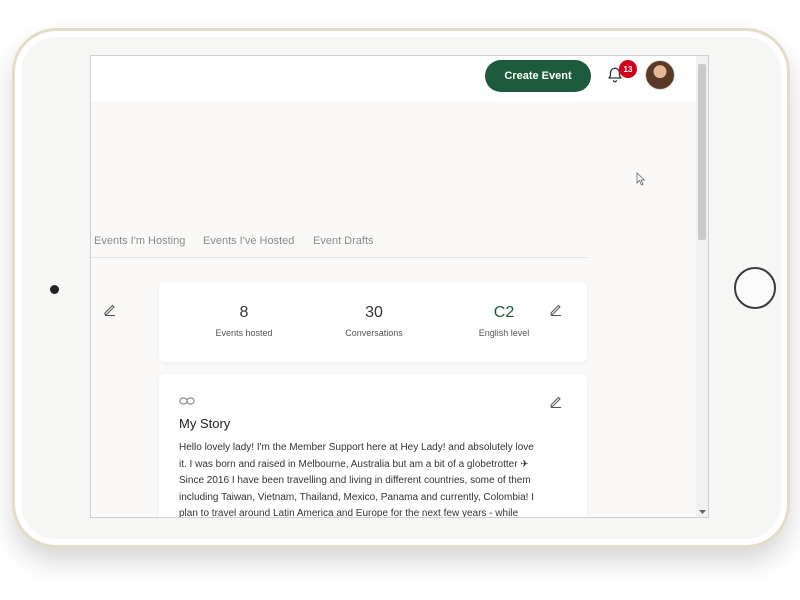 This screenshot has width=800, height=600. What do you see at coordinates (343, 241) in the screenshot?
I see `tab-event-drafts: Event Drafts` at bounding box center [343, 241].